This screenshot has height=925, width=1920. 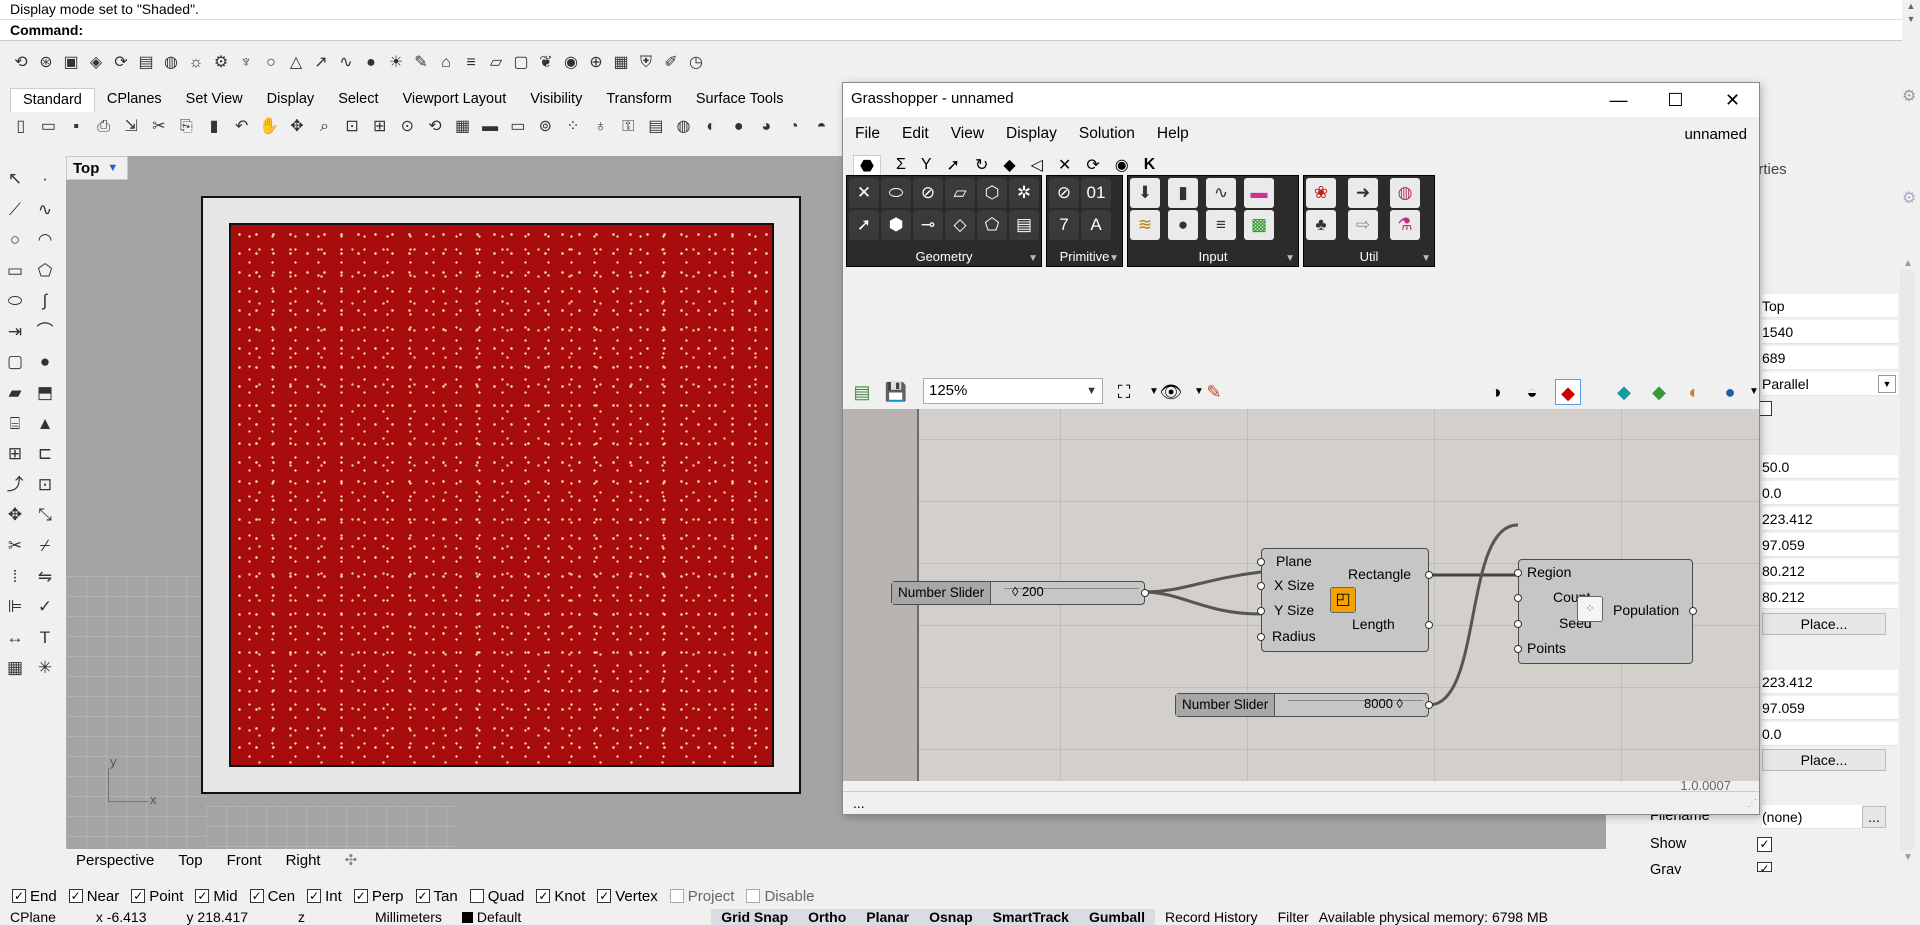 I want to click on param-group-icon: ▤, so click(x=1024, y=225).